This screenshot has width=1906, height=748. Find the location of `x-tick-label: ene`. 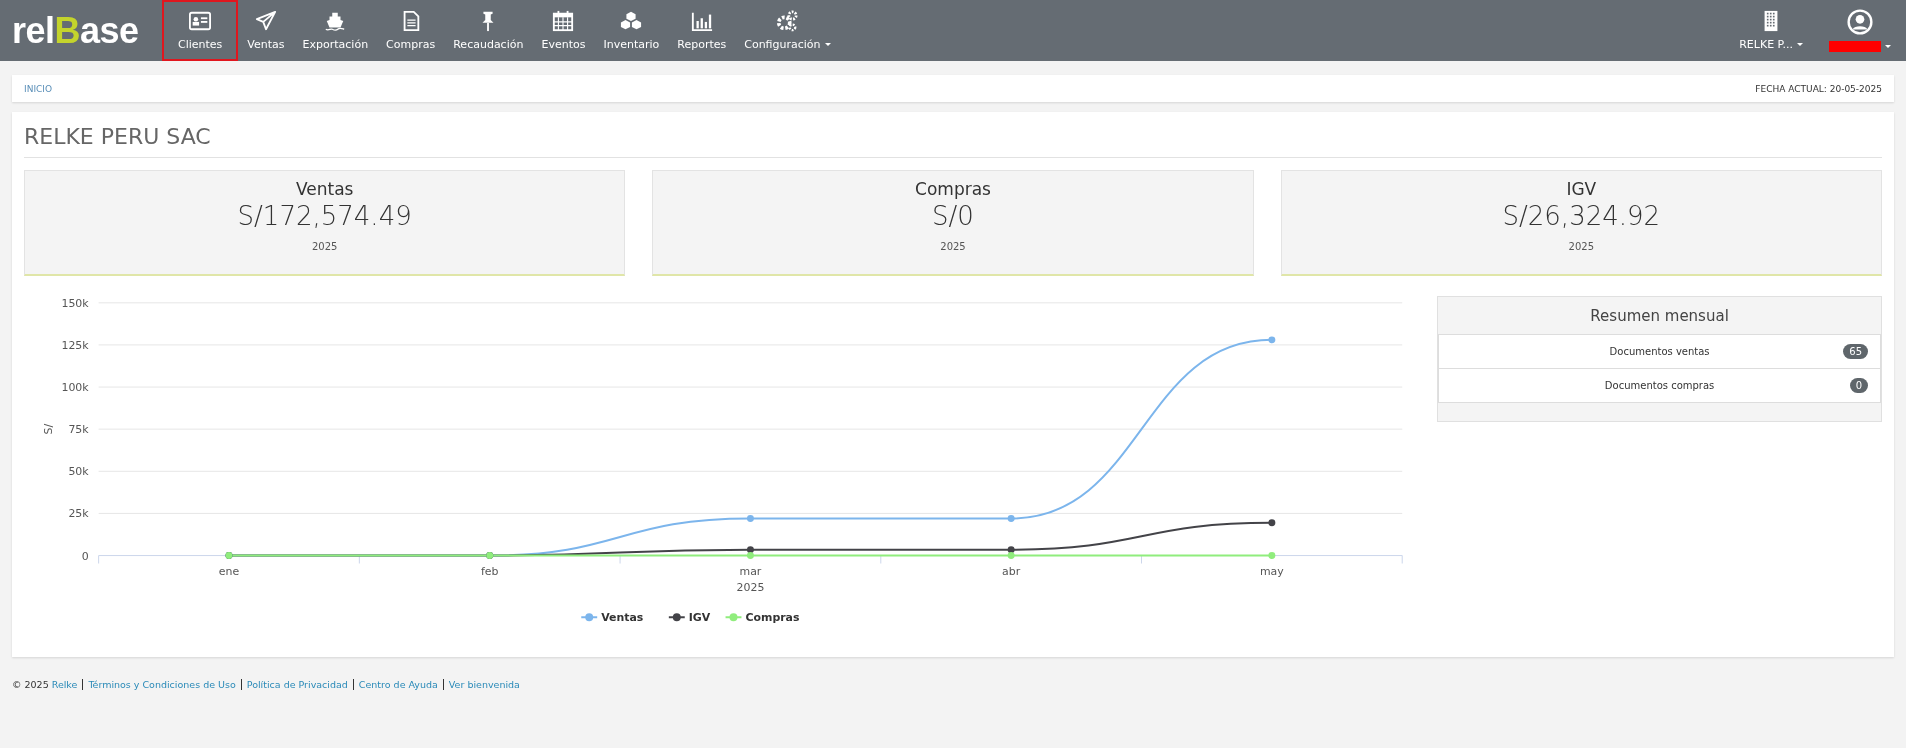

x-tick-label: ene is located at coordinates (229, 572).